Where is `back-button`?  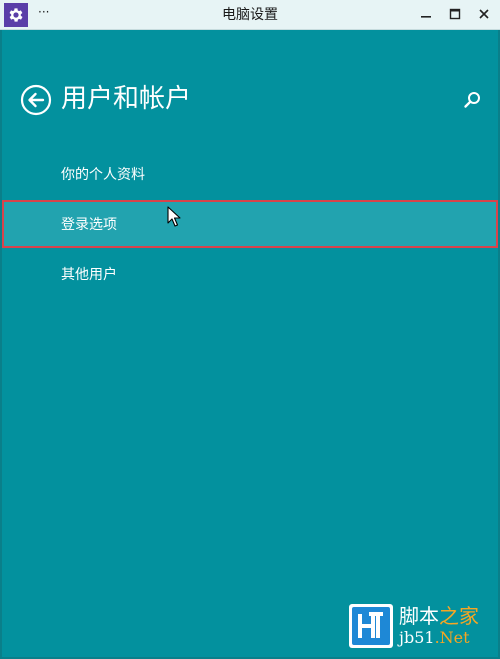
back-button is located at coordinates (36, 100).